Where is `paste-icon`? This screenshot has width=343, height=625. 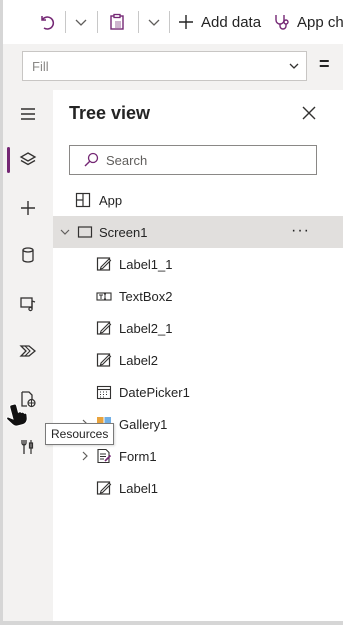 paste-icon is located at coordinates (117, 21).